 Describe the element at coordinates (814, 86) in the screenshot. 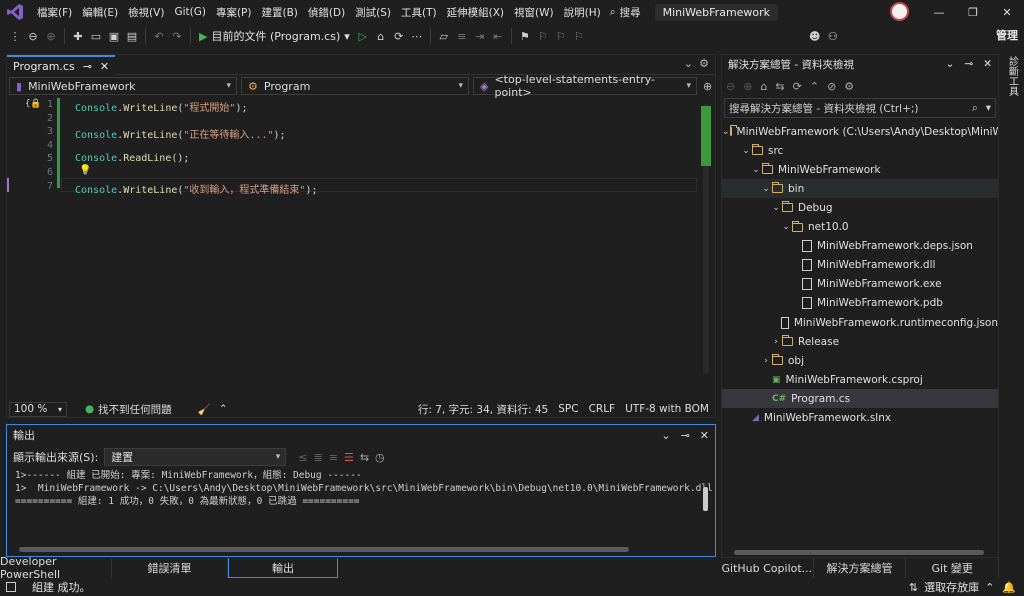

I see `collapse-all-icon: ⌃` at that location.